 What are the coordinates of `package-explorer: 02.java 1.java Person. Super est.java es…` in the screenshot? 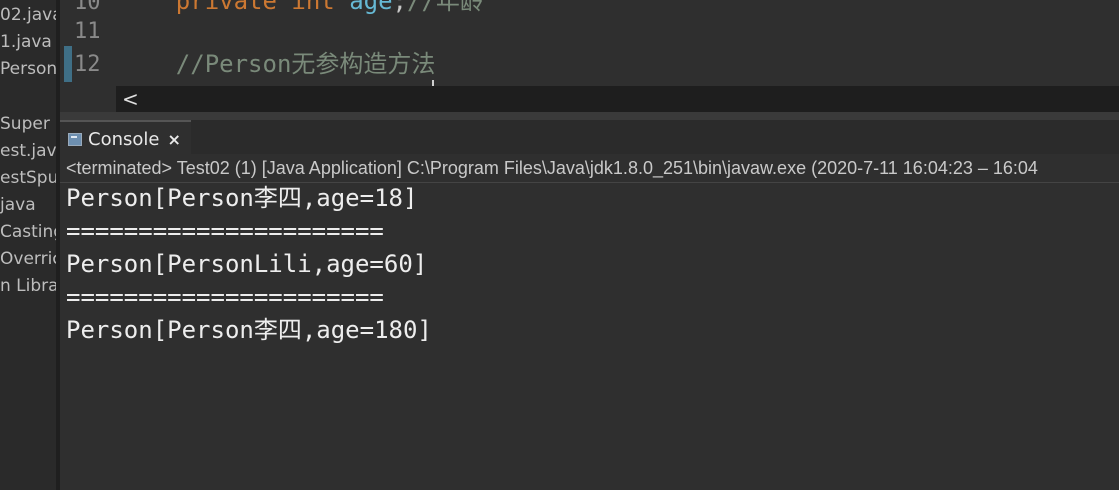 It's located at (28, 245).